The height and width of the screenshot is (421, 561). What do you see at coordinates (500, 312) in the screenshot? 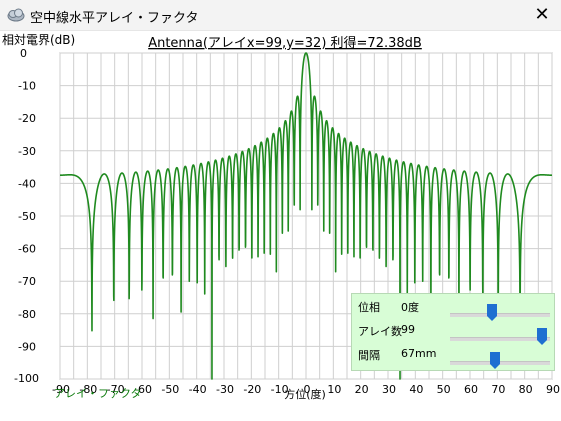
I see `phase-slider` at bounding box center [500, 312].